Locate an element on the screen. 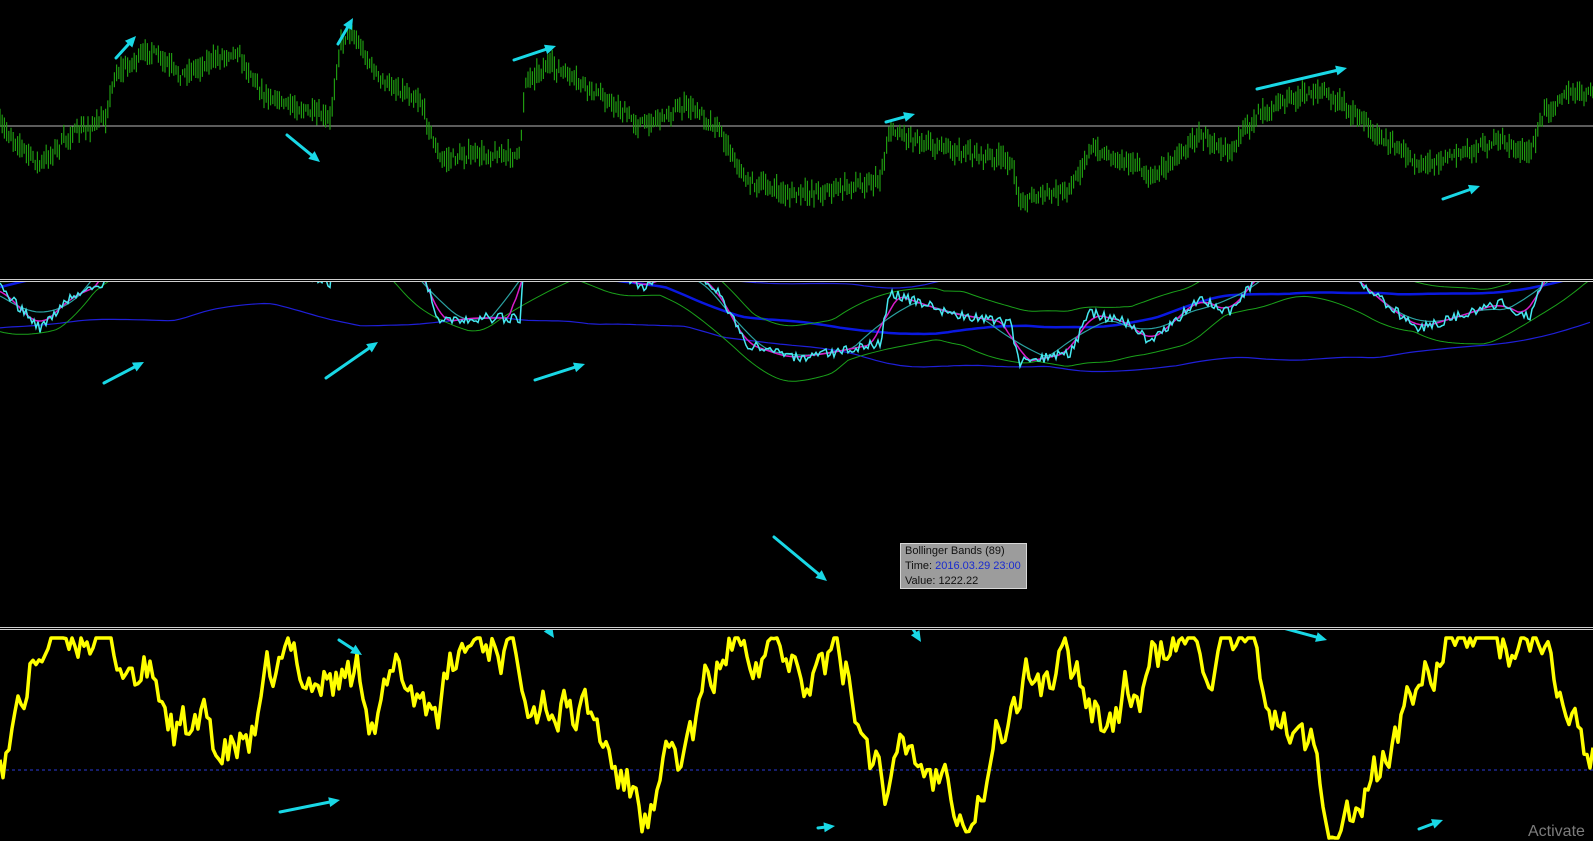 Image resolution: width=1593 pixels, height=841 pixels. tooltip-time-row: Time: 2016.03.29 23:00 is located at coordinates (965, 566).